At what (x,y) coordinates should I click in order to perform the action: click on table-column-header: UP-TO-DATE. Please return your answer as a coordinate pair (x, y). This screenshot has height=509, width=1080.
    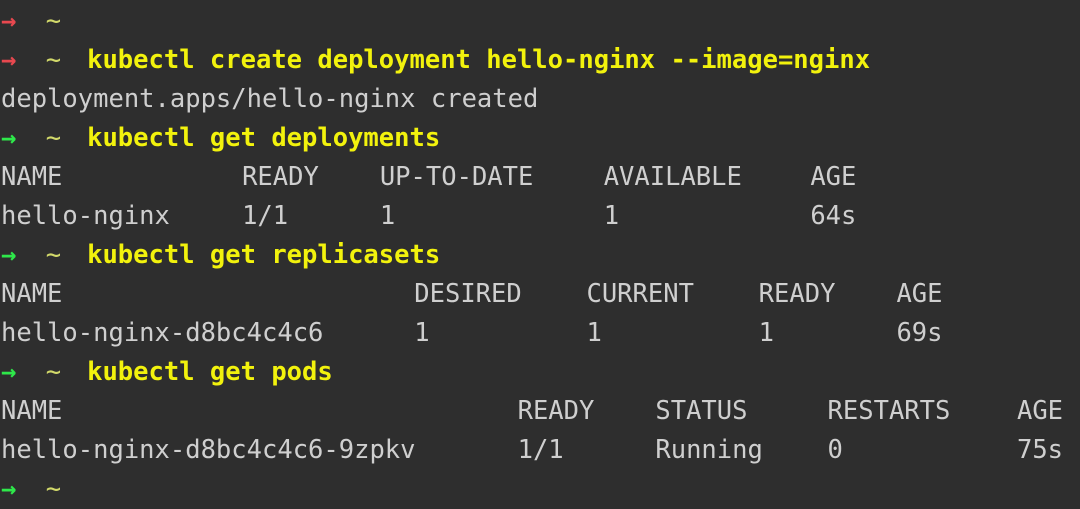
    Looking at the image, I should click on (456, 177).